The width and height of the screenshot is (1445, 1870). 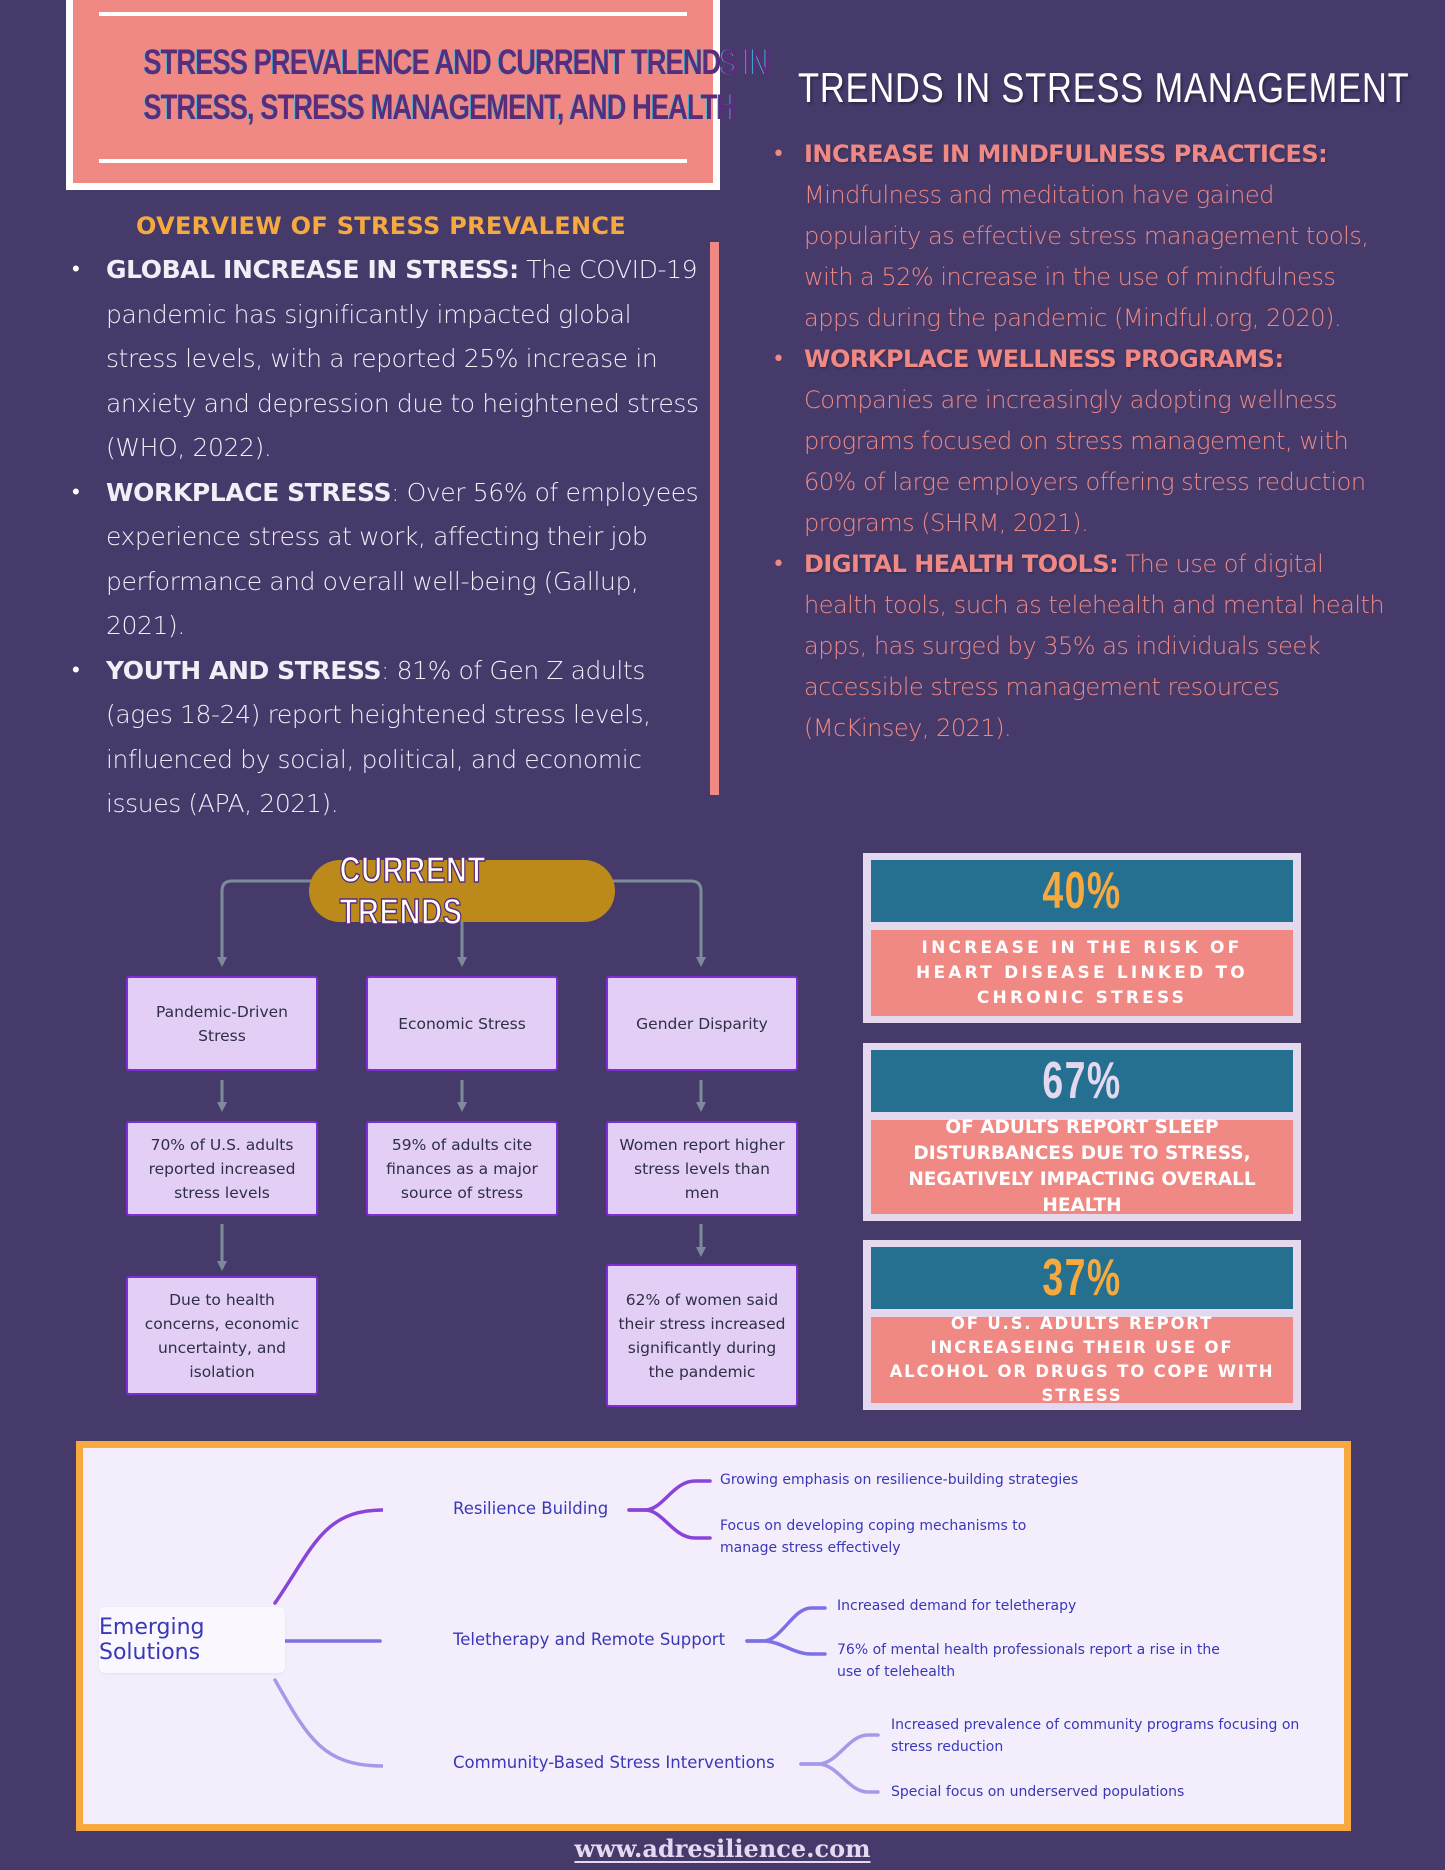 What do you see at coordinates (192, 1640) in the screenshot?
I see `mindmap-root: Emerging Solutions` at bounding box center [192, 1640].